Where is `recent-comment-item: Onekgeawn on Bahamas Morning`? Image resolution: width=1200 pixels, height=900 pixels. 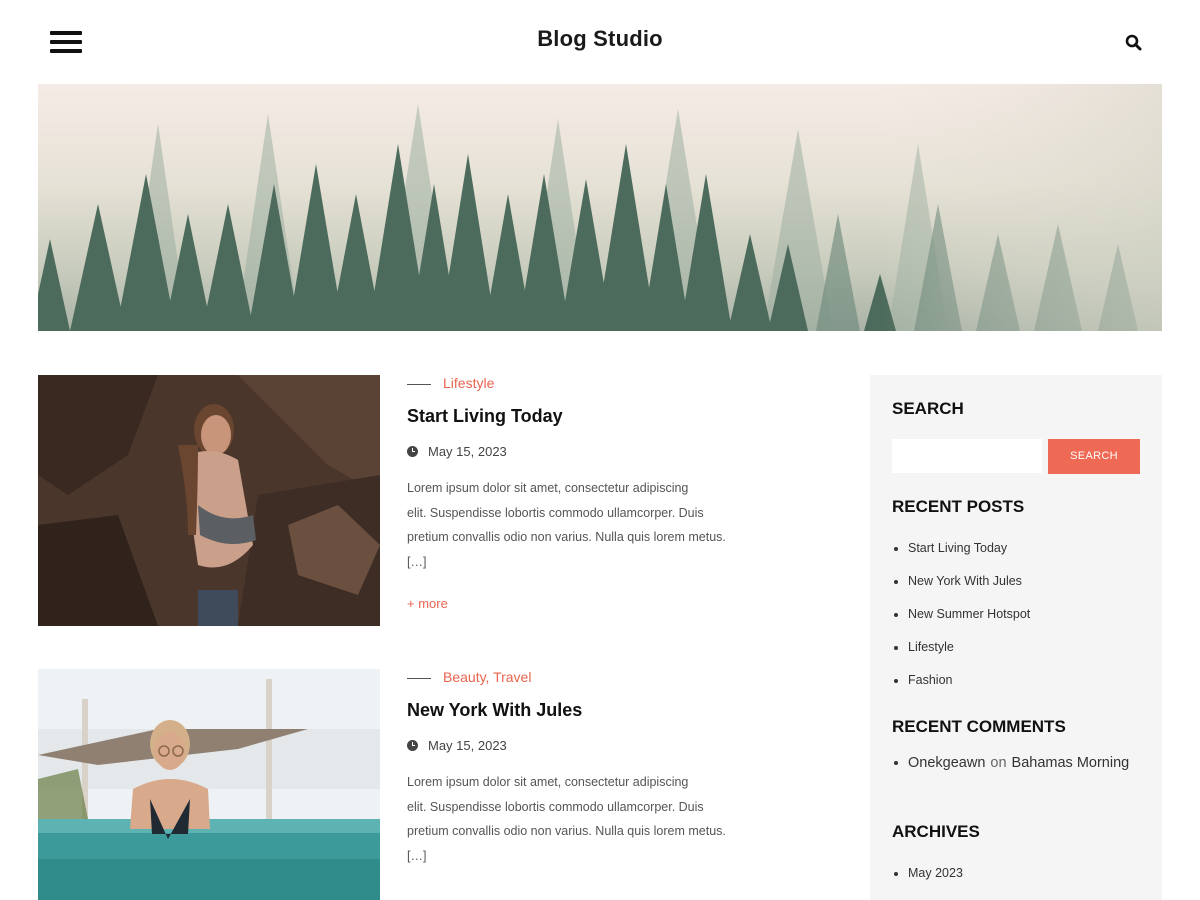
recent-comment-item: Onekgeawn on Bahamas Morning is located at coordinates (1010, 763).